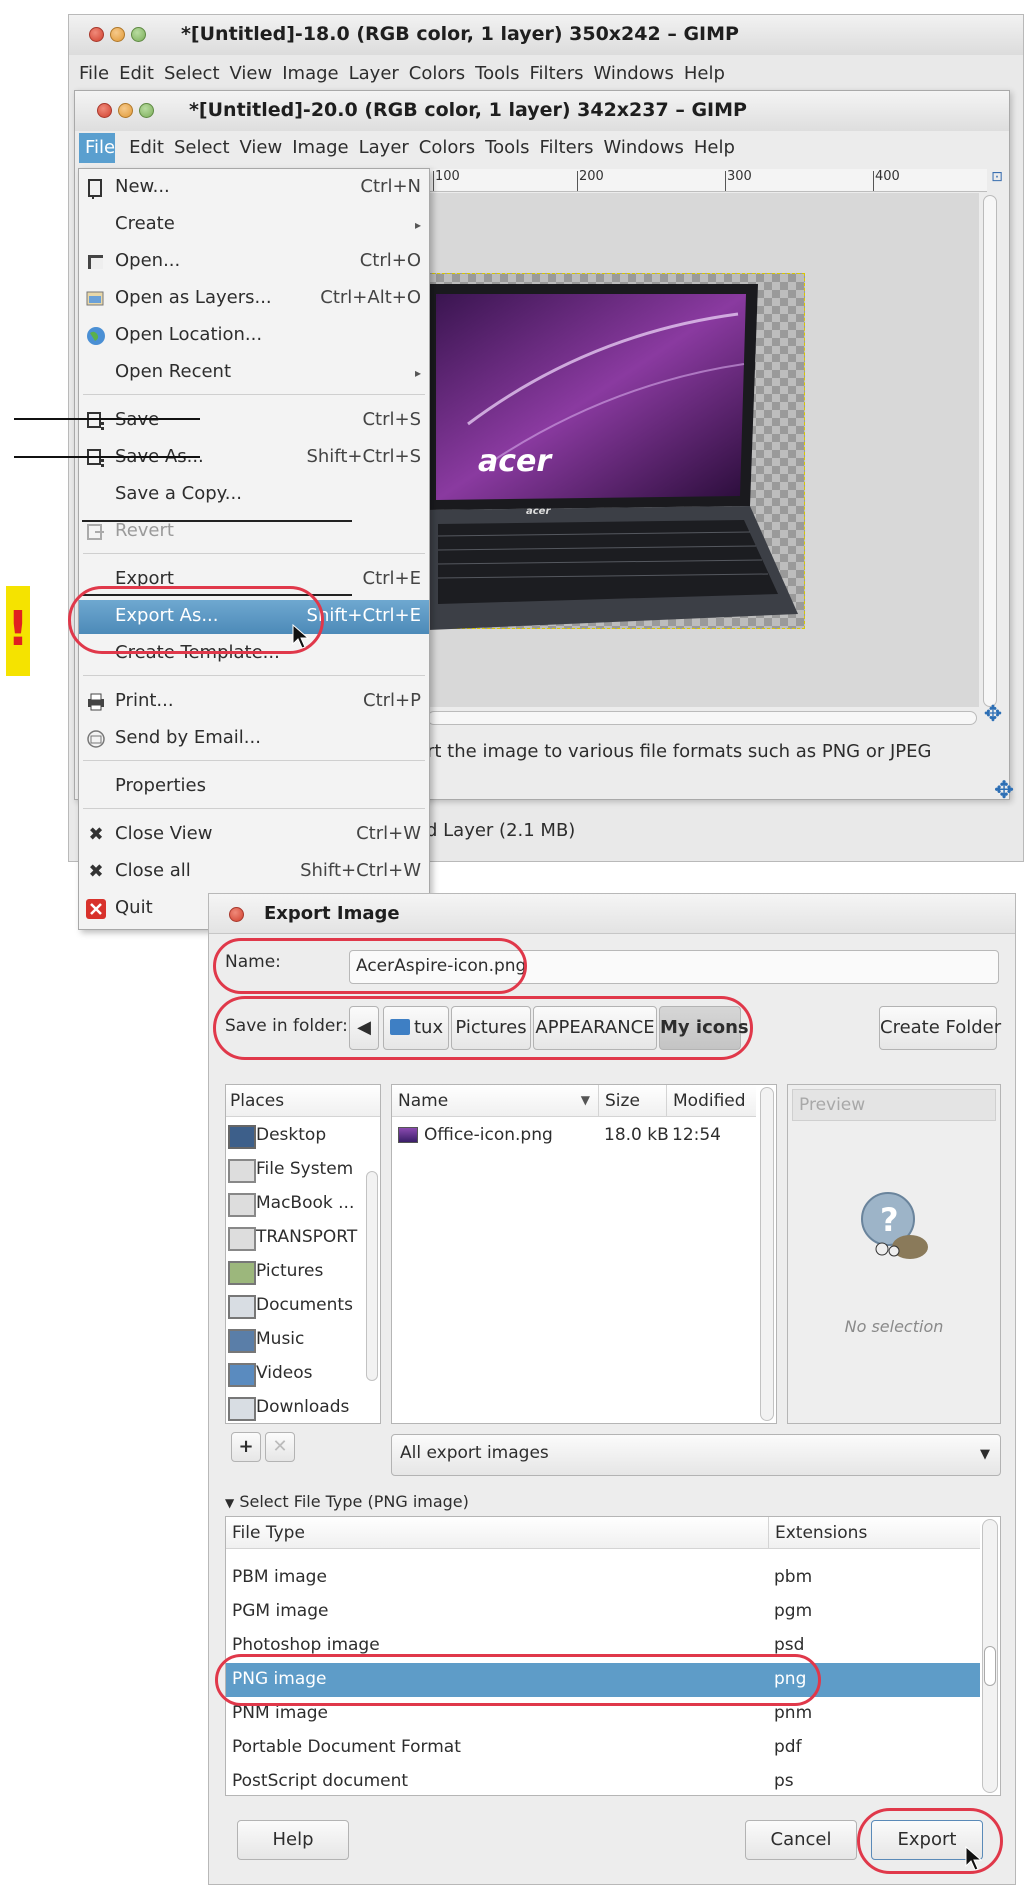  Describe the element at coordinates (236, 914) in the screenshot. I see `close-dialog-icon` at that location.